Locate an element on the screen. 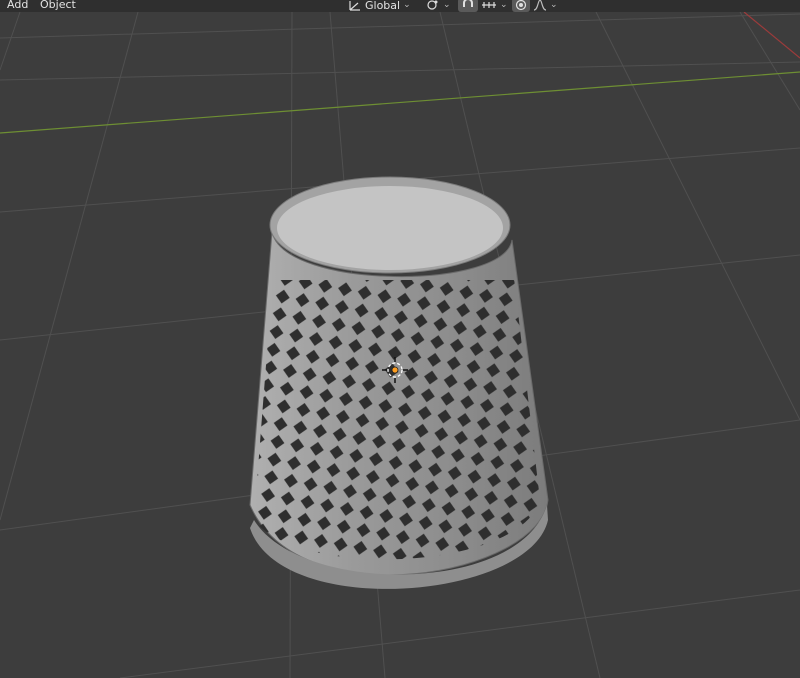 The image size is (800, 678). snap-toggle-button is located at coordinates (468, 6).